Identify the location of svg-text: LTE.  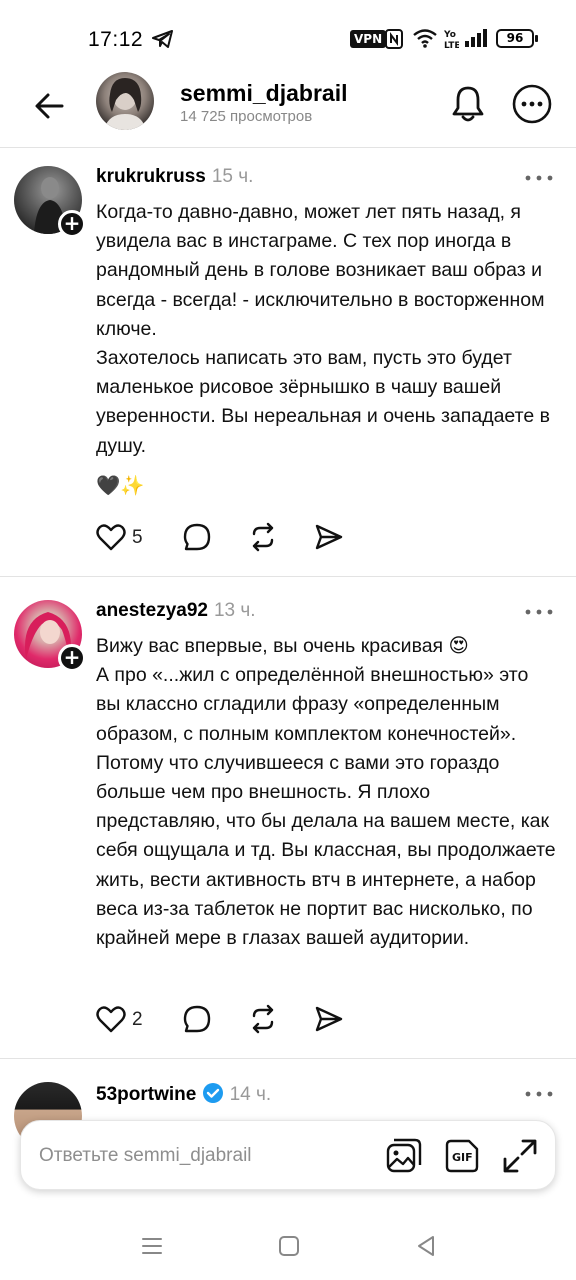
(451, 45).